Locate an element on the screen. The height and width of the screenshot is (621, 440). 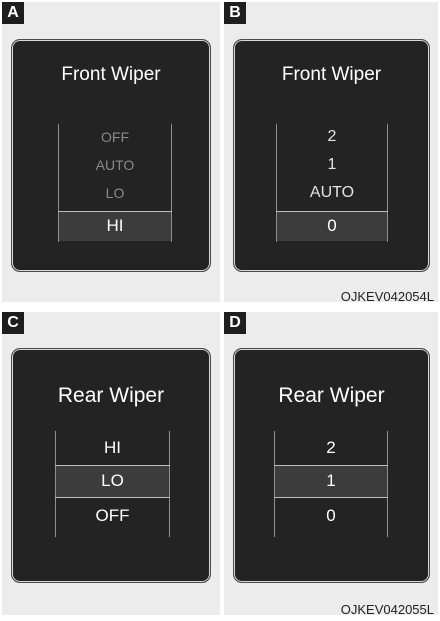
rear-wiper-option-0: 0 is located at coordinates (331, 516).